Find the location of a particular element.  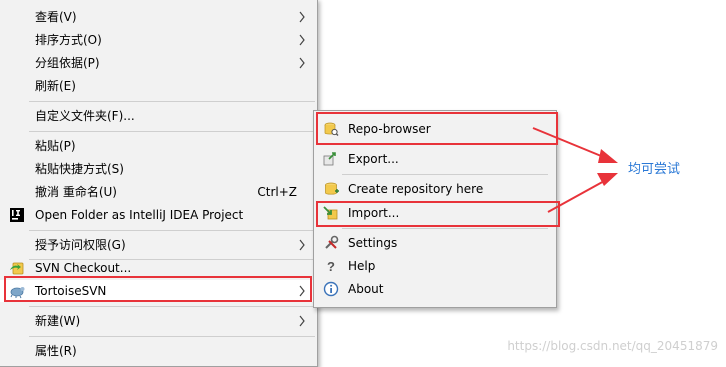

svn-checkout-icon is located at coordinates (17, 268).